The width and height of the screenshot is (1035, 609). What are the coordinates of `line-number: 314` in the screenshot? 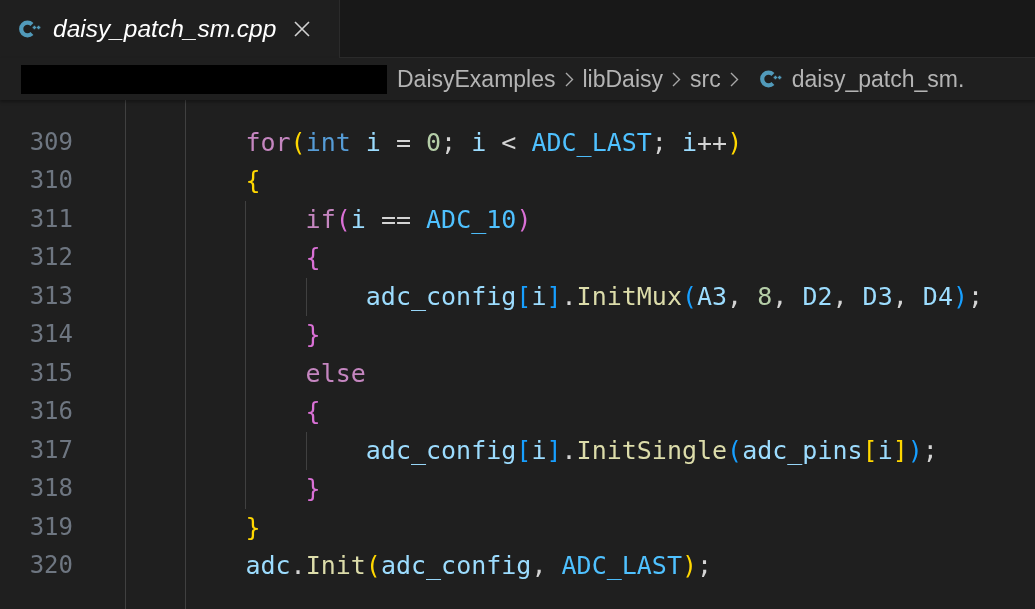 It's located at (51, 335).